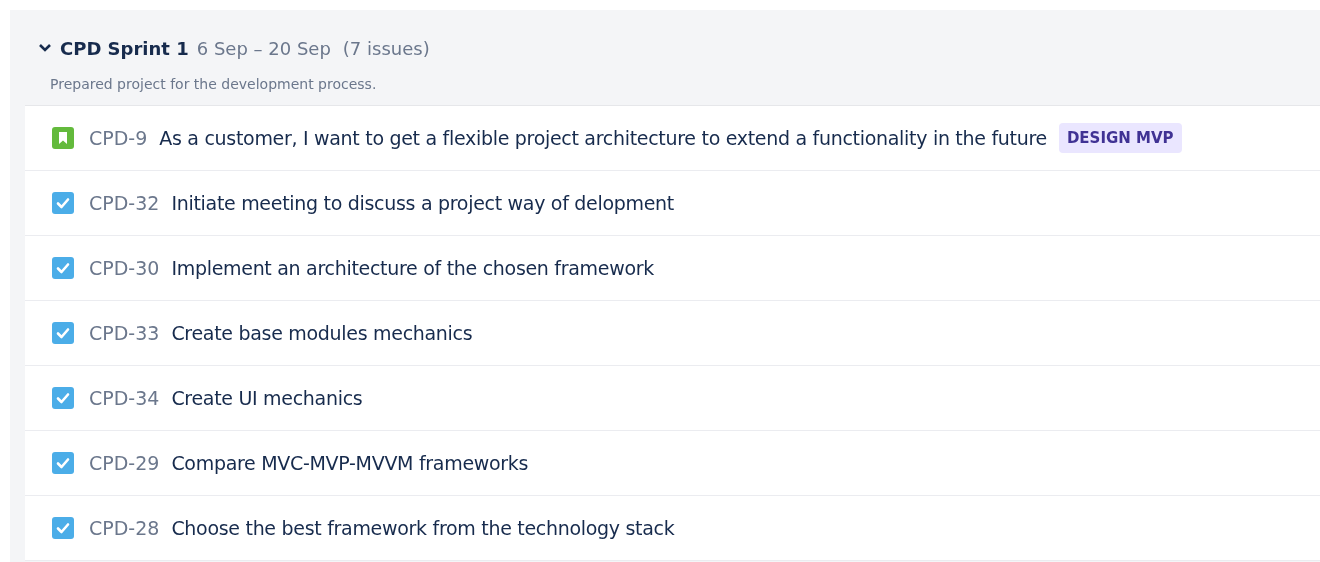  Describe the element at coordinates (322, 333) in the screenshot. I see `issue-summary: Create base modules mechanics` at that location.